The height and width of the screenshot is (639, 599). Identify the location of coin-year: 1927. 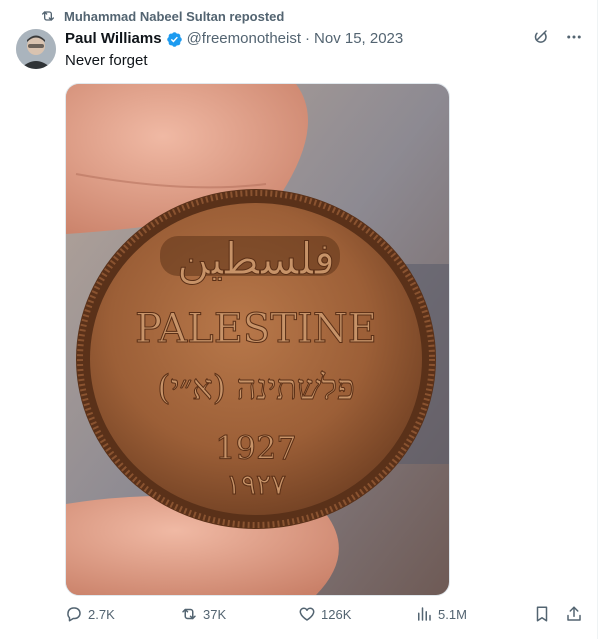
(255, 448).